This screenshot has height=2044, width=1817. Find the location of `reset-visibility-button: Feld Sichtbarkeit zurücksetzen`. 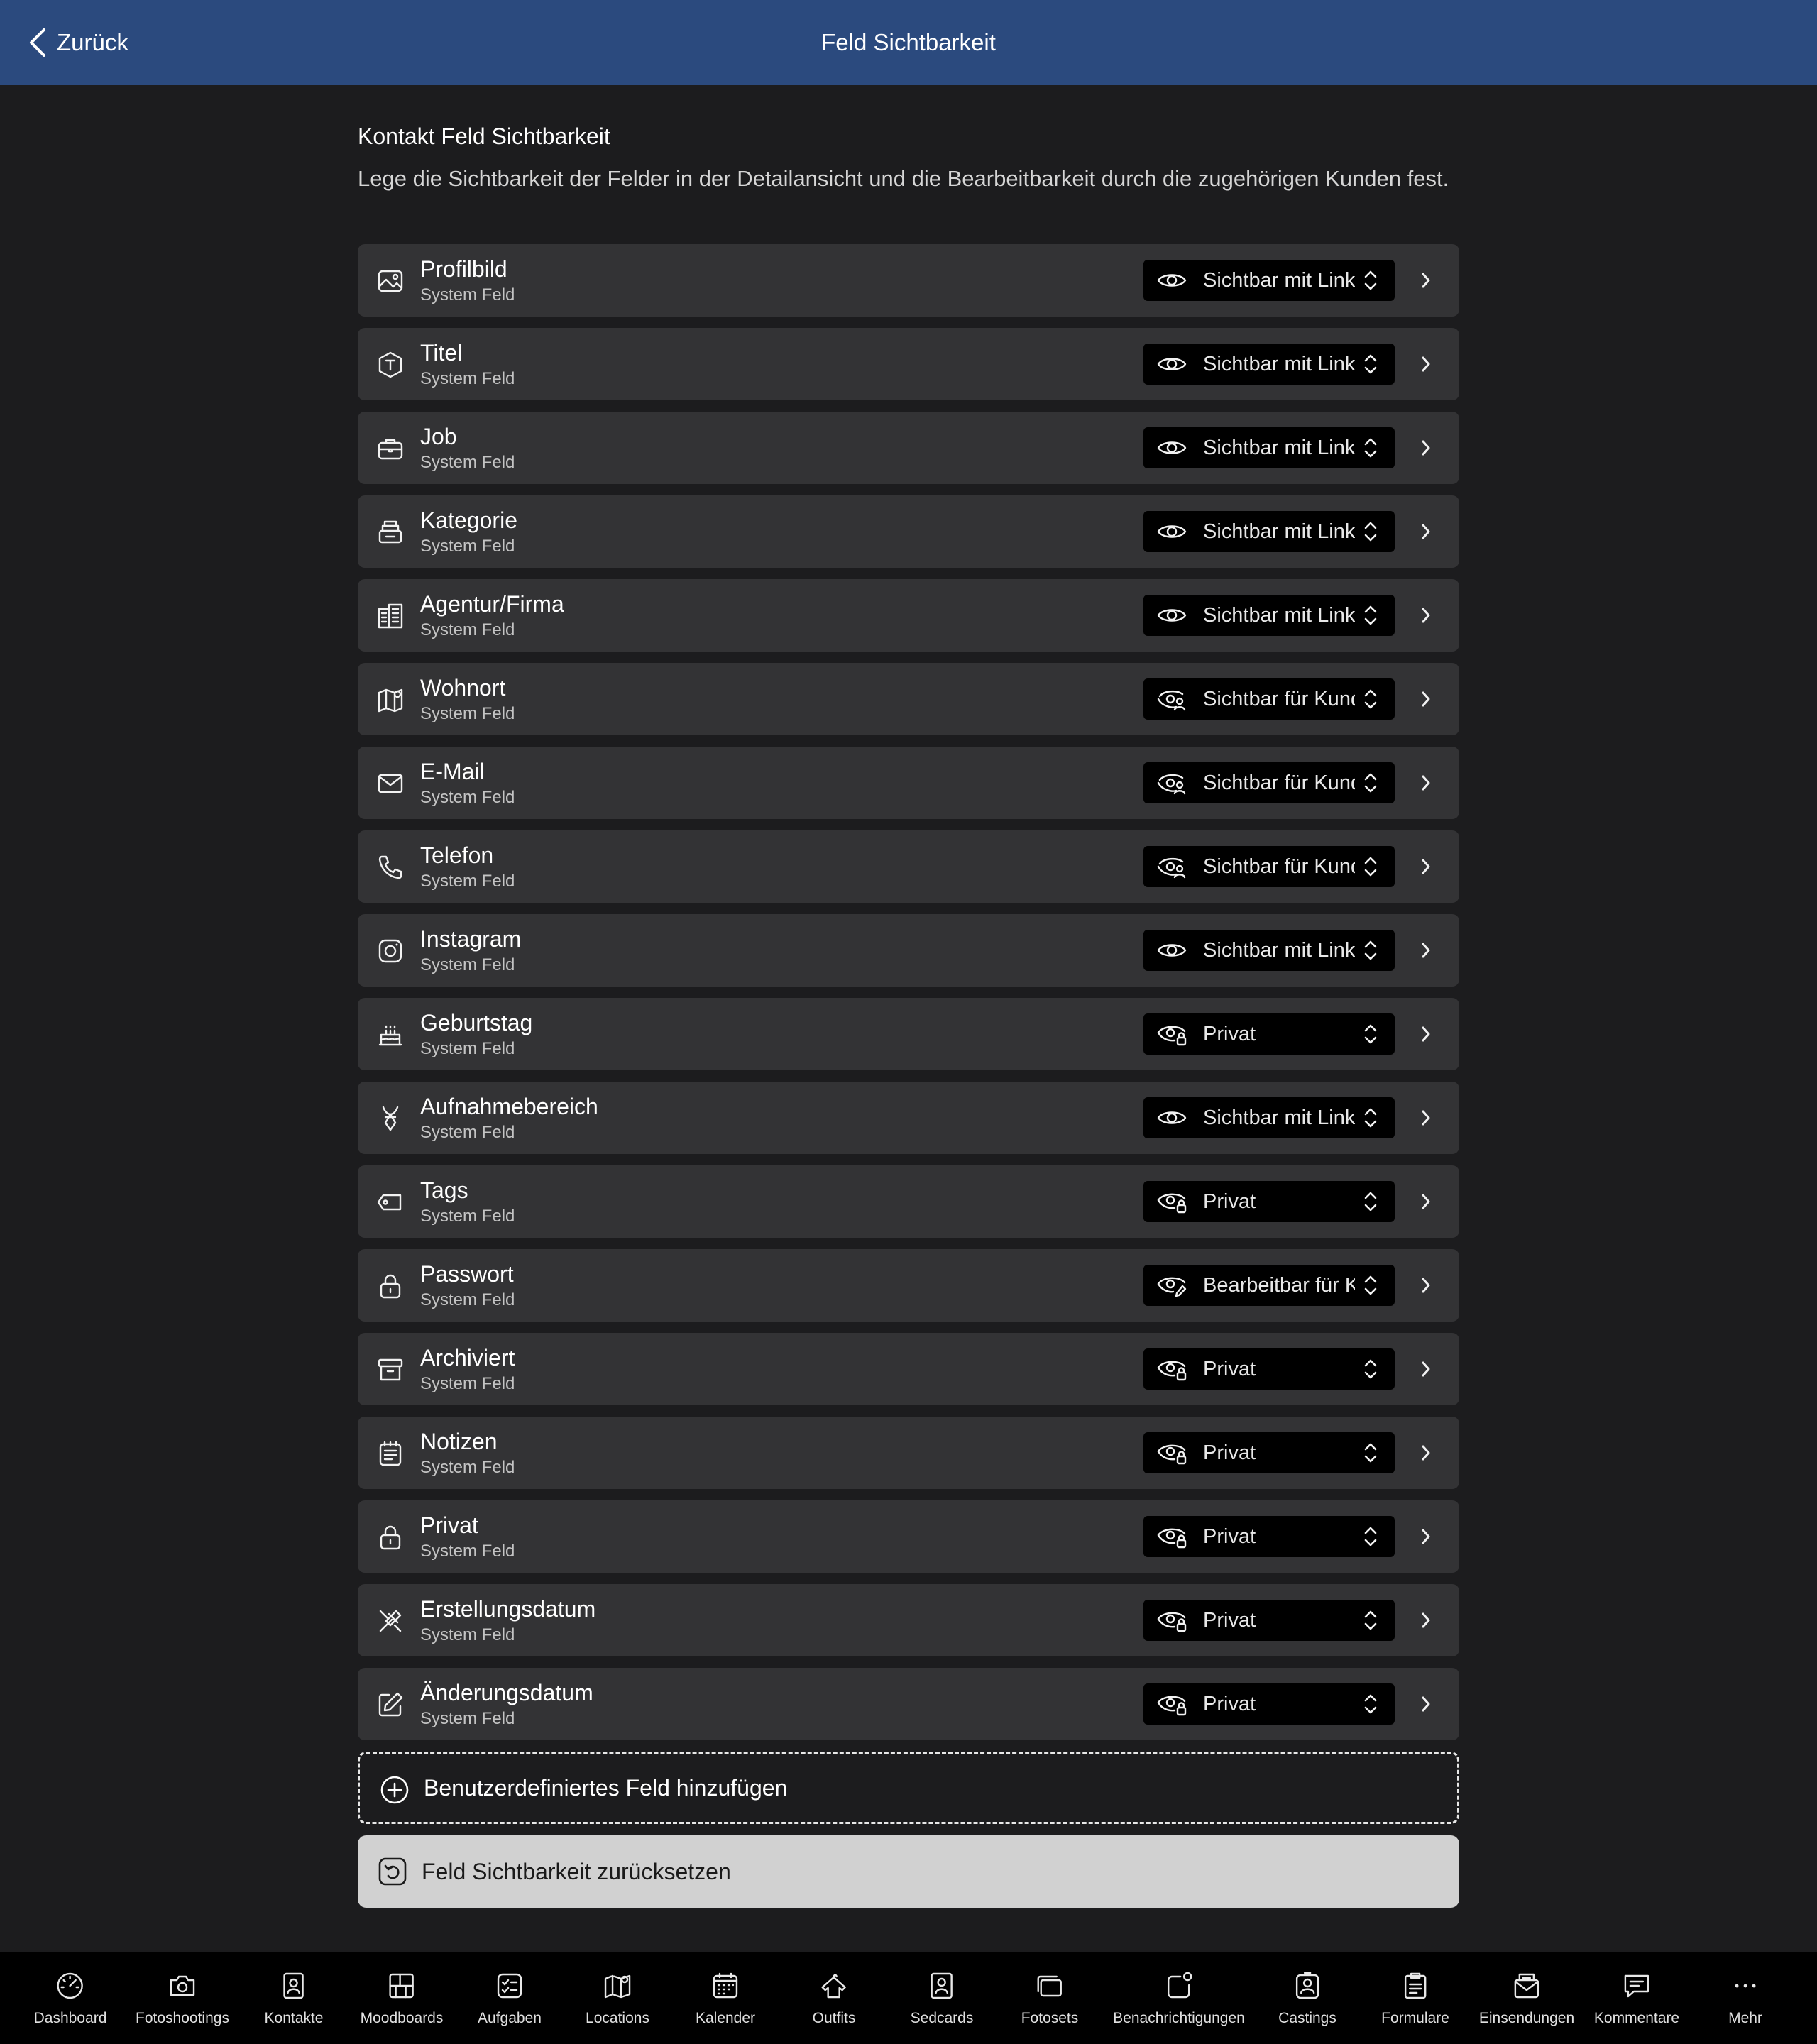

reset-visibility-button: Feld Sichtbarkeit zurücksetzen is located at coordinates (908, 1871).